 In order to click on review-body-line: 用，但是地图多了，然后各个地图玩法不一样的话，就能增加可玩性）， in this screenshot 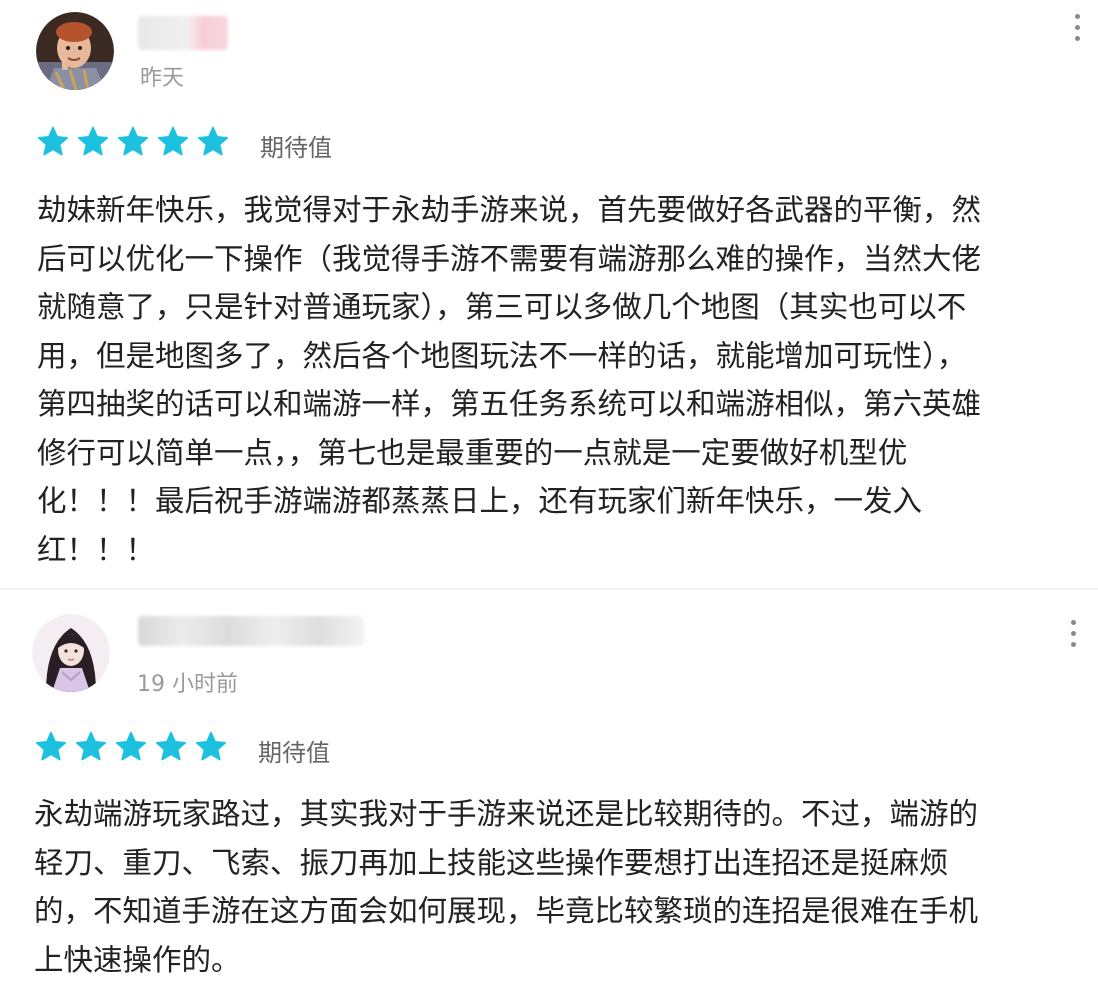, I will do `click(502, 355)`.